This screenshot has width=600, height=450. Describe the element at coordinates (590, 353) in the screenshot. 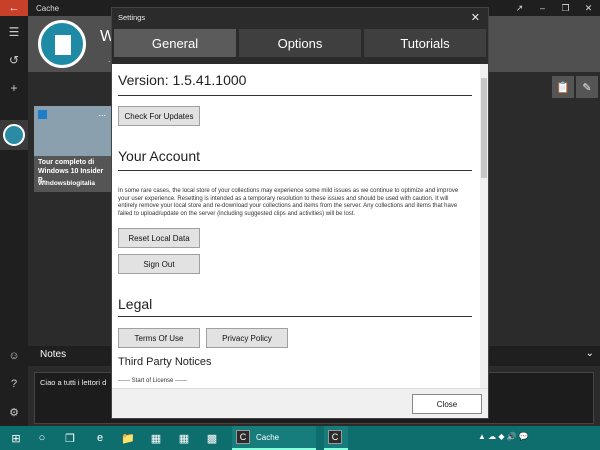

I see `chevron-down-icon: ⌄` at that location.